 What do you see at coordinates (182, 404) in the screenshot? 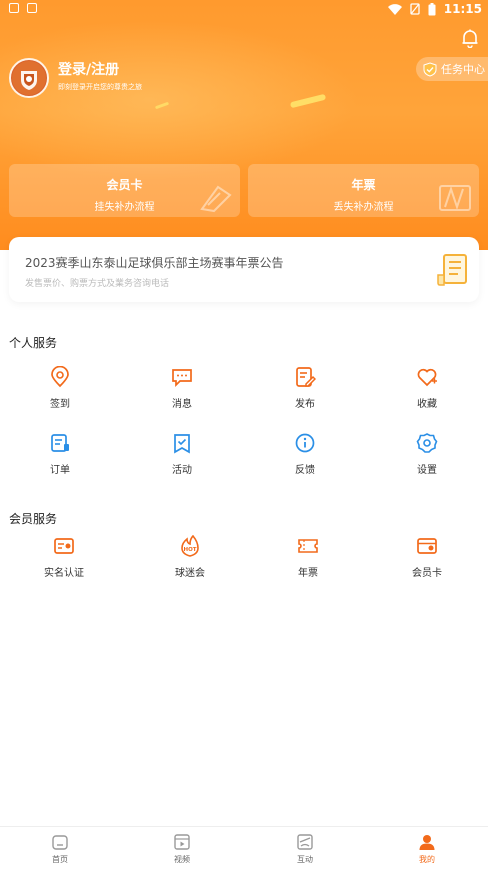
I see `messages-label: 消息` at bounding box center [182, 404].